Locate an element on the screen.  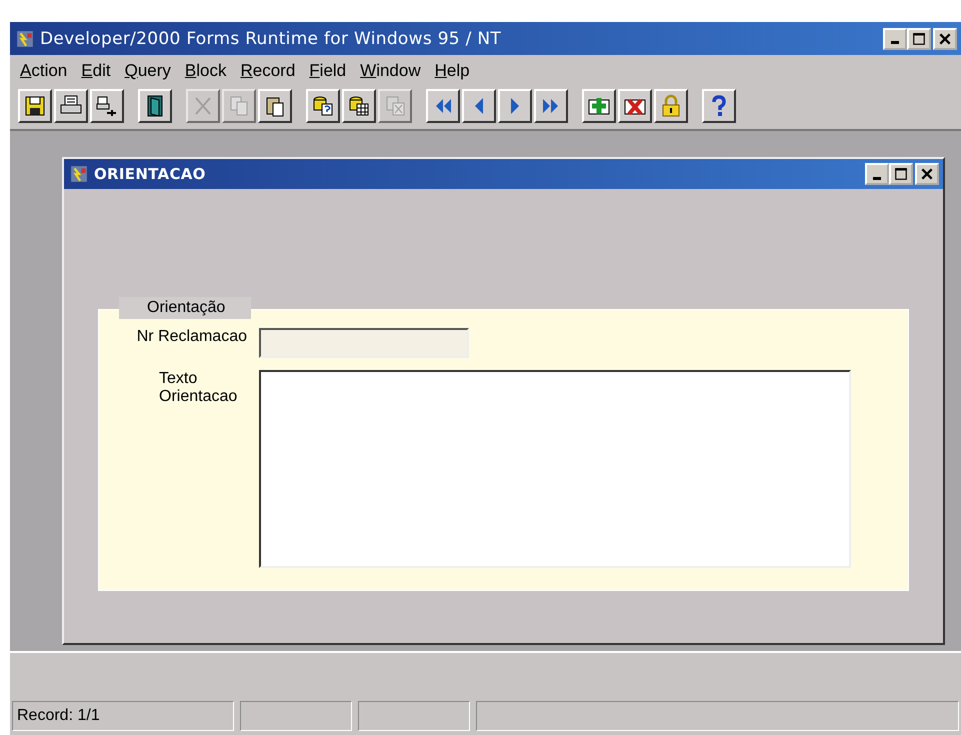
database-question-icon is located at coordinates (323, 106).